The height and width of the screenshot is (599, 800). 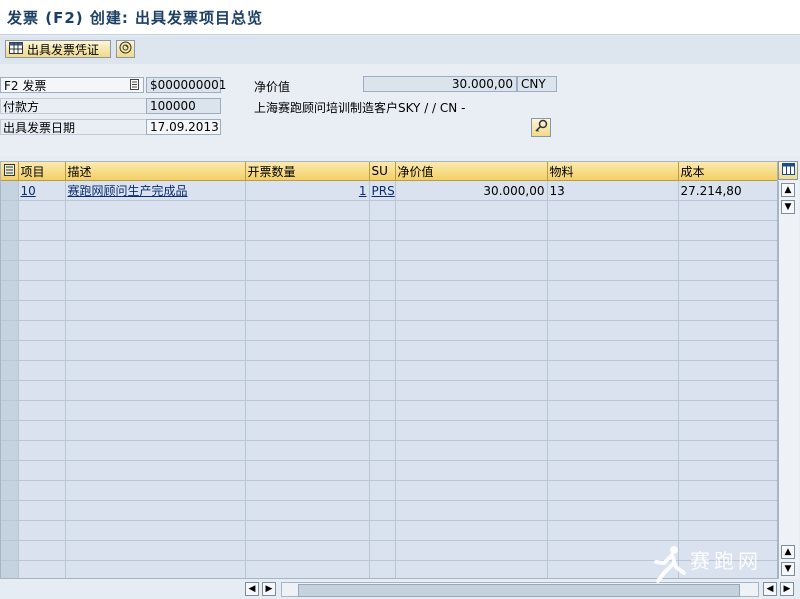 What do you see at coordinates (58, 49) in the screenshot?
I see `issue-voucher-button: 出具发票凭证` at bounding box center [58, 49].